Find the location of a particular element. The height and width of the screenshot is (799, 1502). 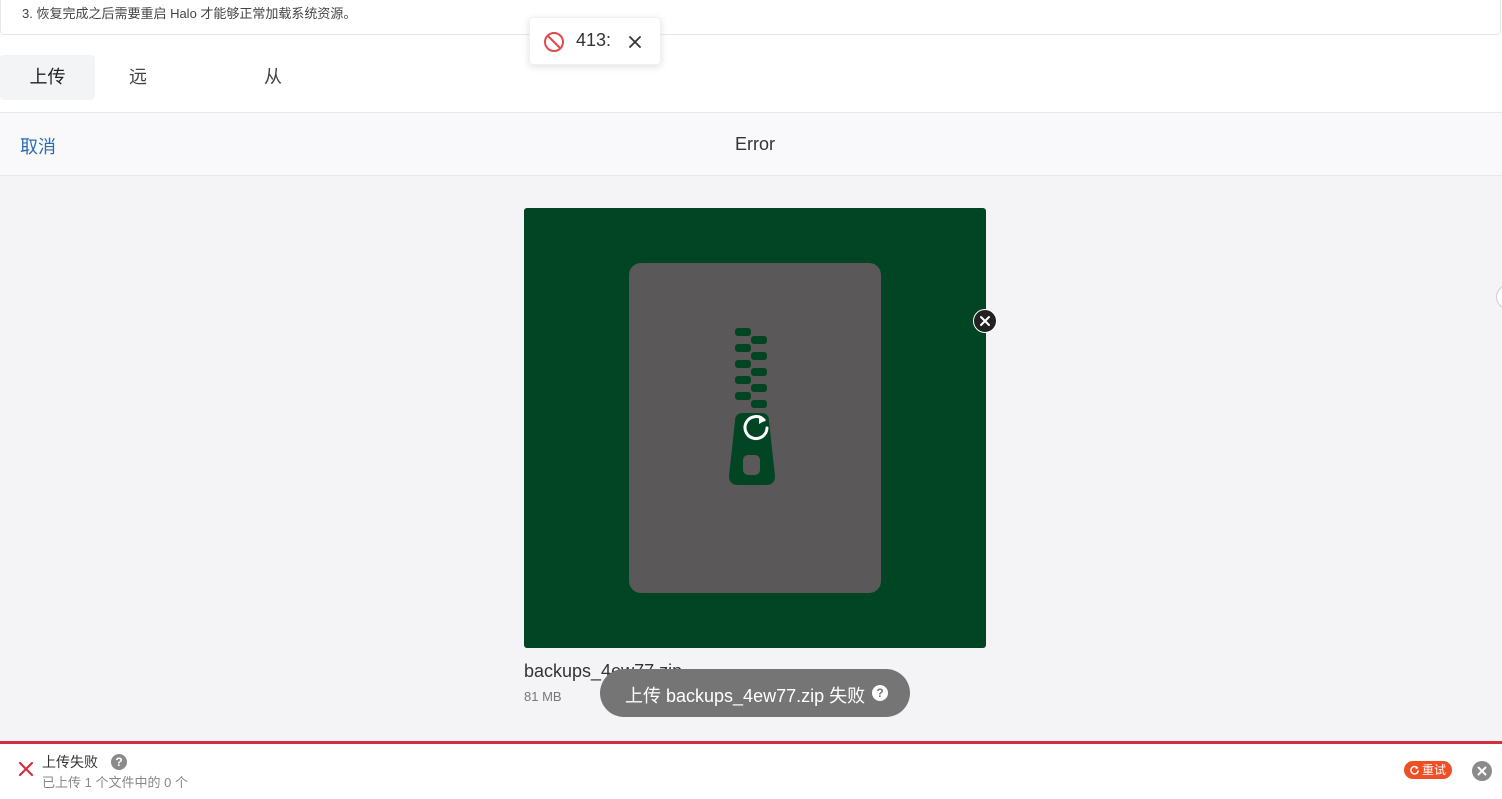

help-icon: ? is located at coordinates (880, 693).